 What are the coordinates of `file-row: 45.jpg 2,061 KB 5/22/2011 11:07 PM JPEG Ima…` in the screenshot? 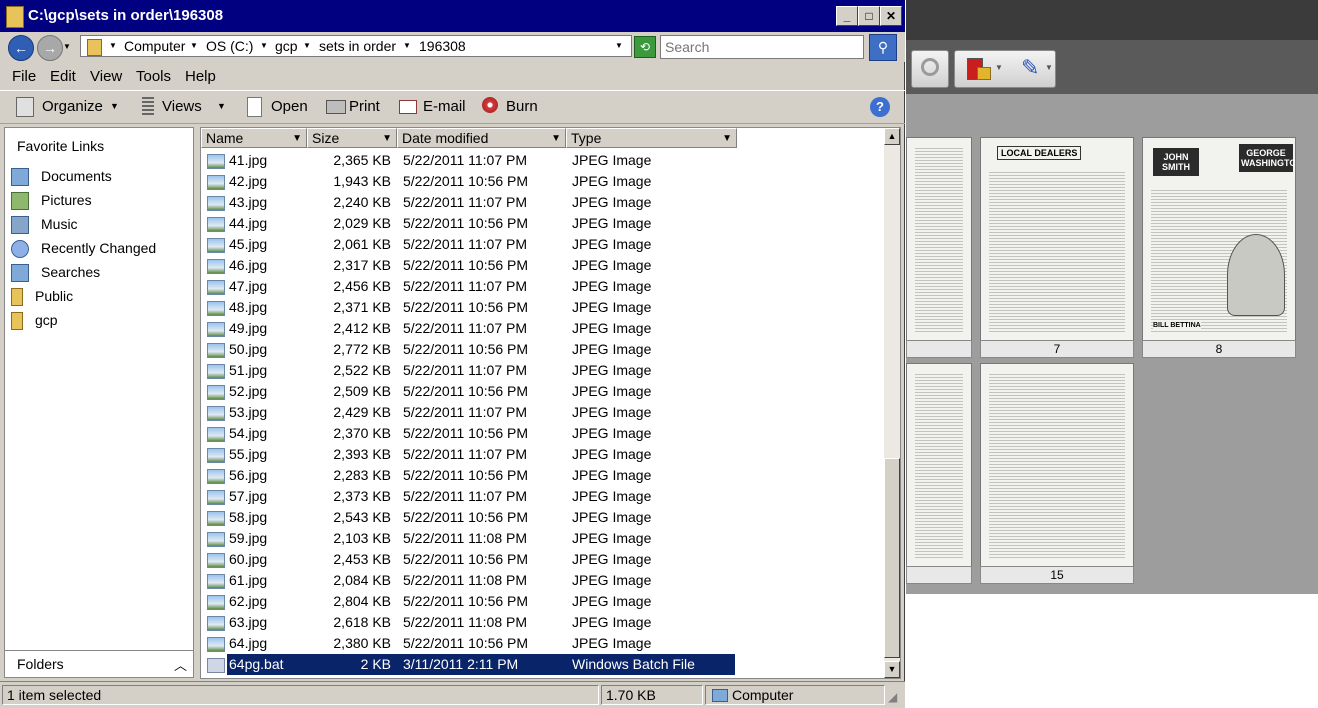 It's located at (542, 244).